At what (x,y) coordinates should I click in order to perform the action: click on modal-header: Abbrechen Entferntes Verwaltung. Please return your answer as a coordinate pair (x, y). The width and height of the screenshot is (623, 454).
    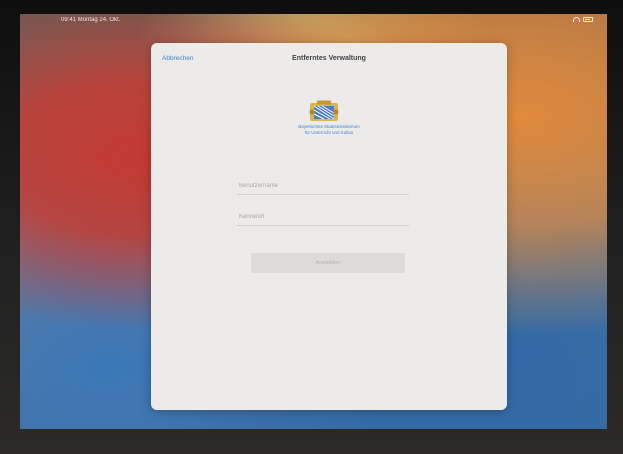
    Looking at the image, I should click on (329, 57).